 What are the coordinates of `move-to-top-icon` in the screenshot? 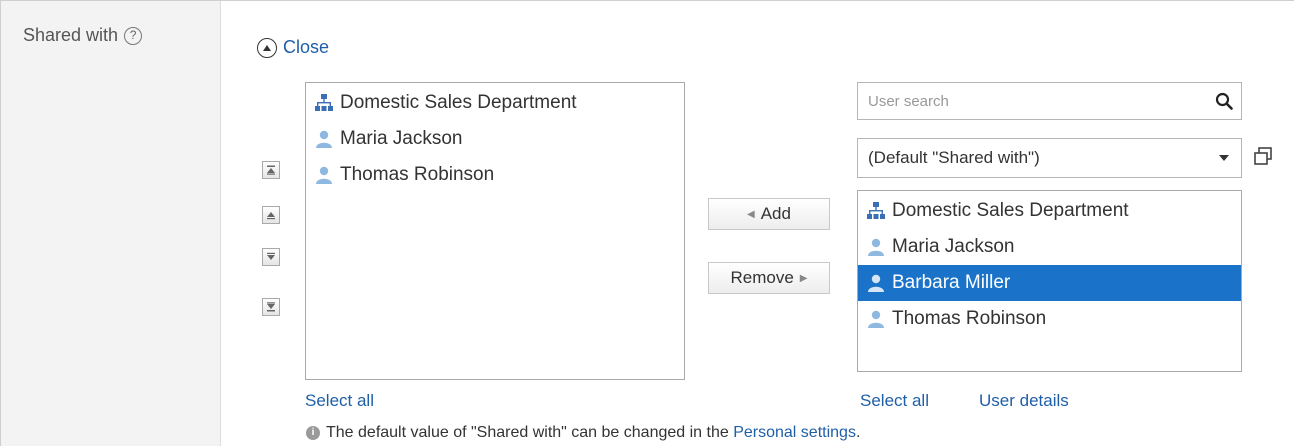 It's located at (271, 170).